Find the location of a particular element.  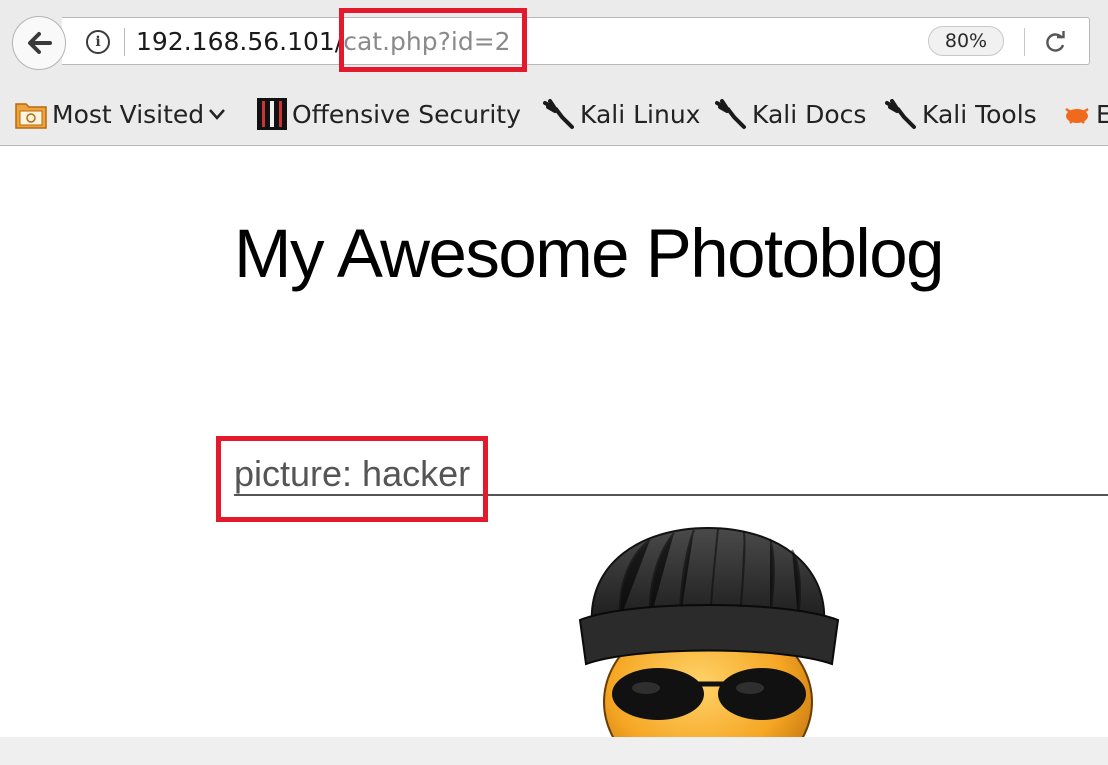

reload-icon is located at coordinates (1055, 41).